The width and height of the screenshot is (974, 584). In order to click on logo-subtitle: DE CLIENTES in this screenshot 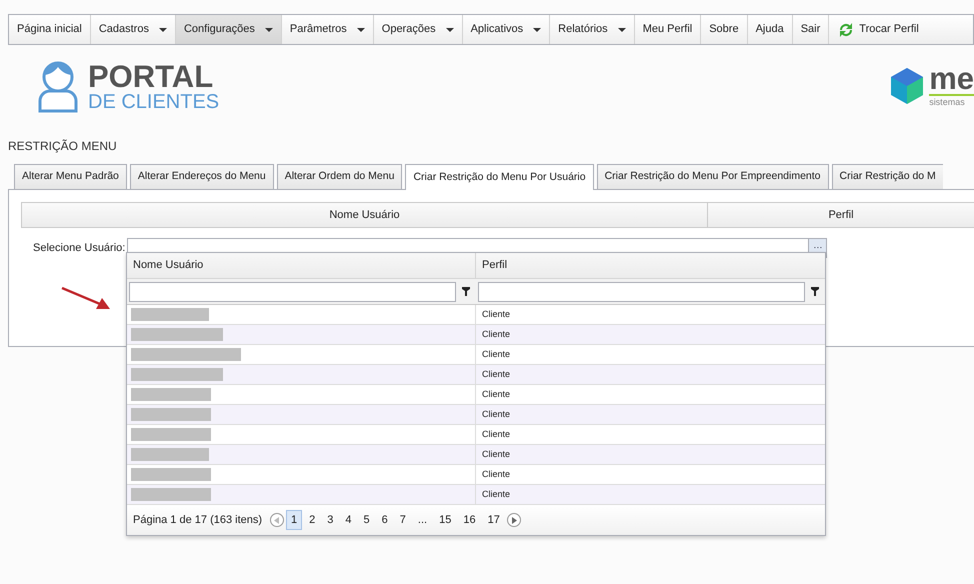, I will do `click(154, 102)`.